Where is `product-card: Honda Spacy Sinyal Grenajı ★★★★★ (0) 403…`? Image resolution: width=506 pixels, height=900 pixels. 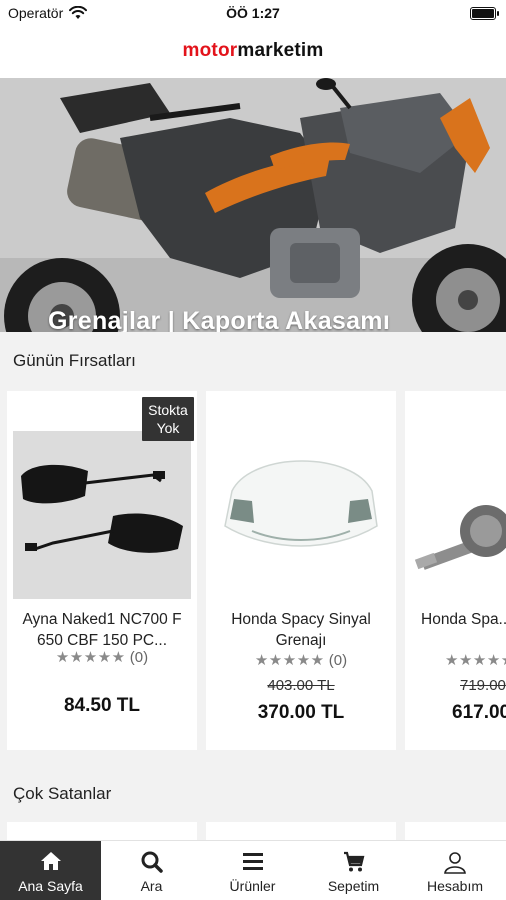 product-card: Honda Spacy Sinyal Grenajı ★★★★★ (0) 403… is located at coordinates (301, 570).